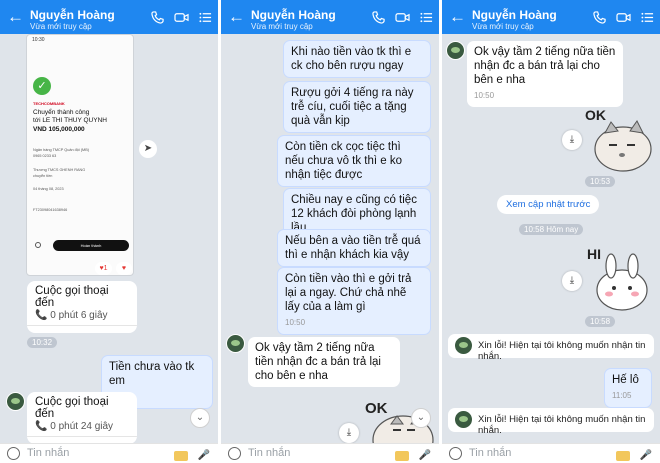  I want to click on time-stamp: 10:32, so click(42, 342).